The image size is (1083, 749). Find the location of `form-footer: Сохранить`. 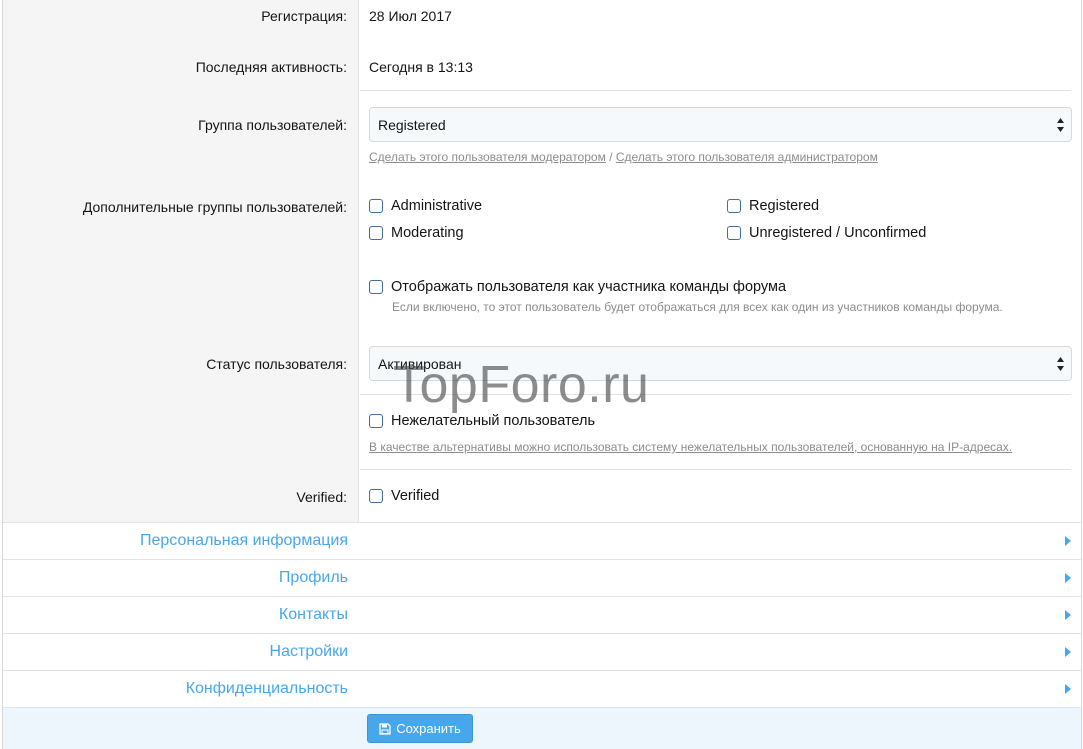

form-footer: Сохранить is located at coordinates (542, 728).